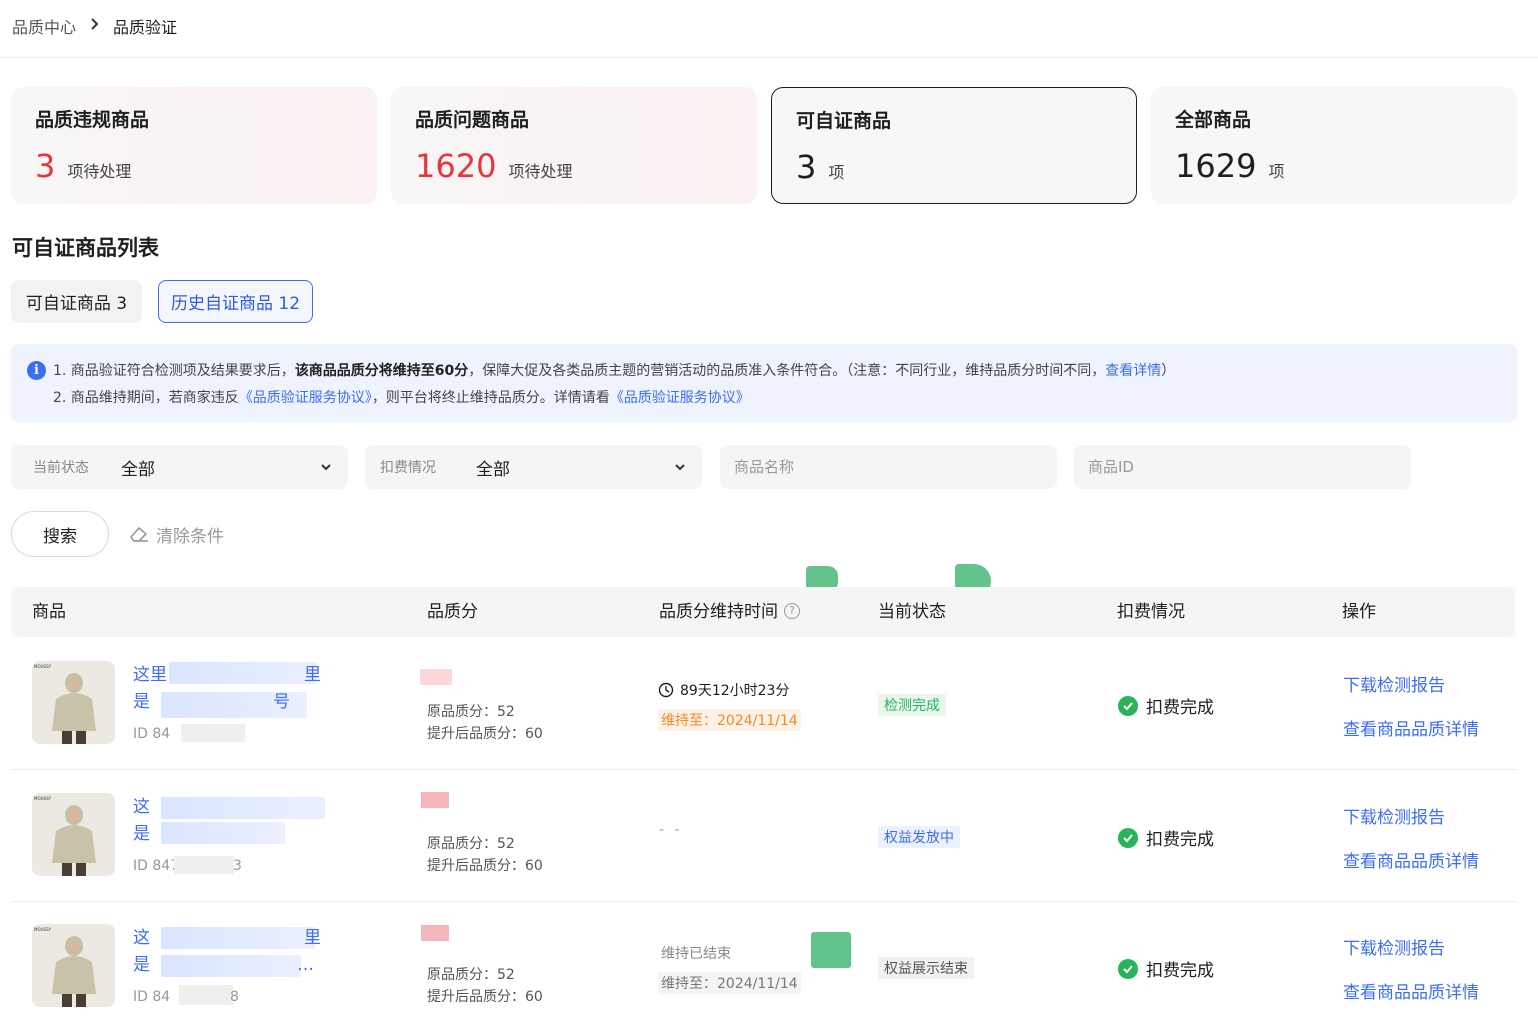 The image size is (1538, 1032). I want to click on view-details-link: 查看详情, so click(1133, 371).